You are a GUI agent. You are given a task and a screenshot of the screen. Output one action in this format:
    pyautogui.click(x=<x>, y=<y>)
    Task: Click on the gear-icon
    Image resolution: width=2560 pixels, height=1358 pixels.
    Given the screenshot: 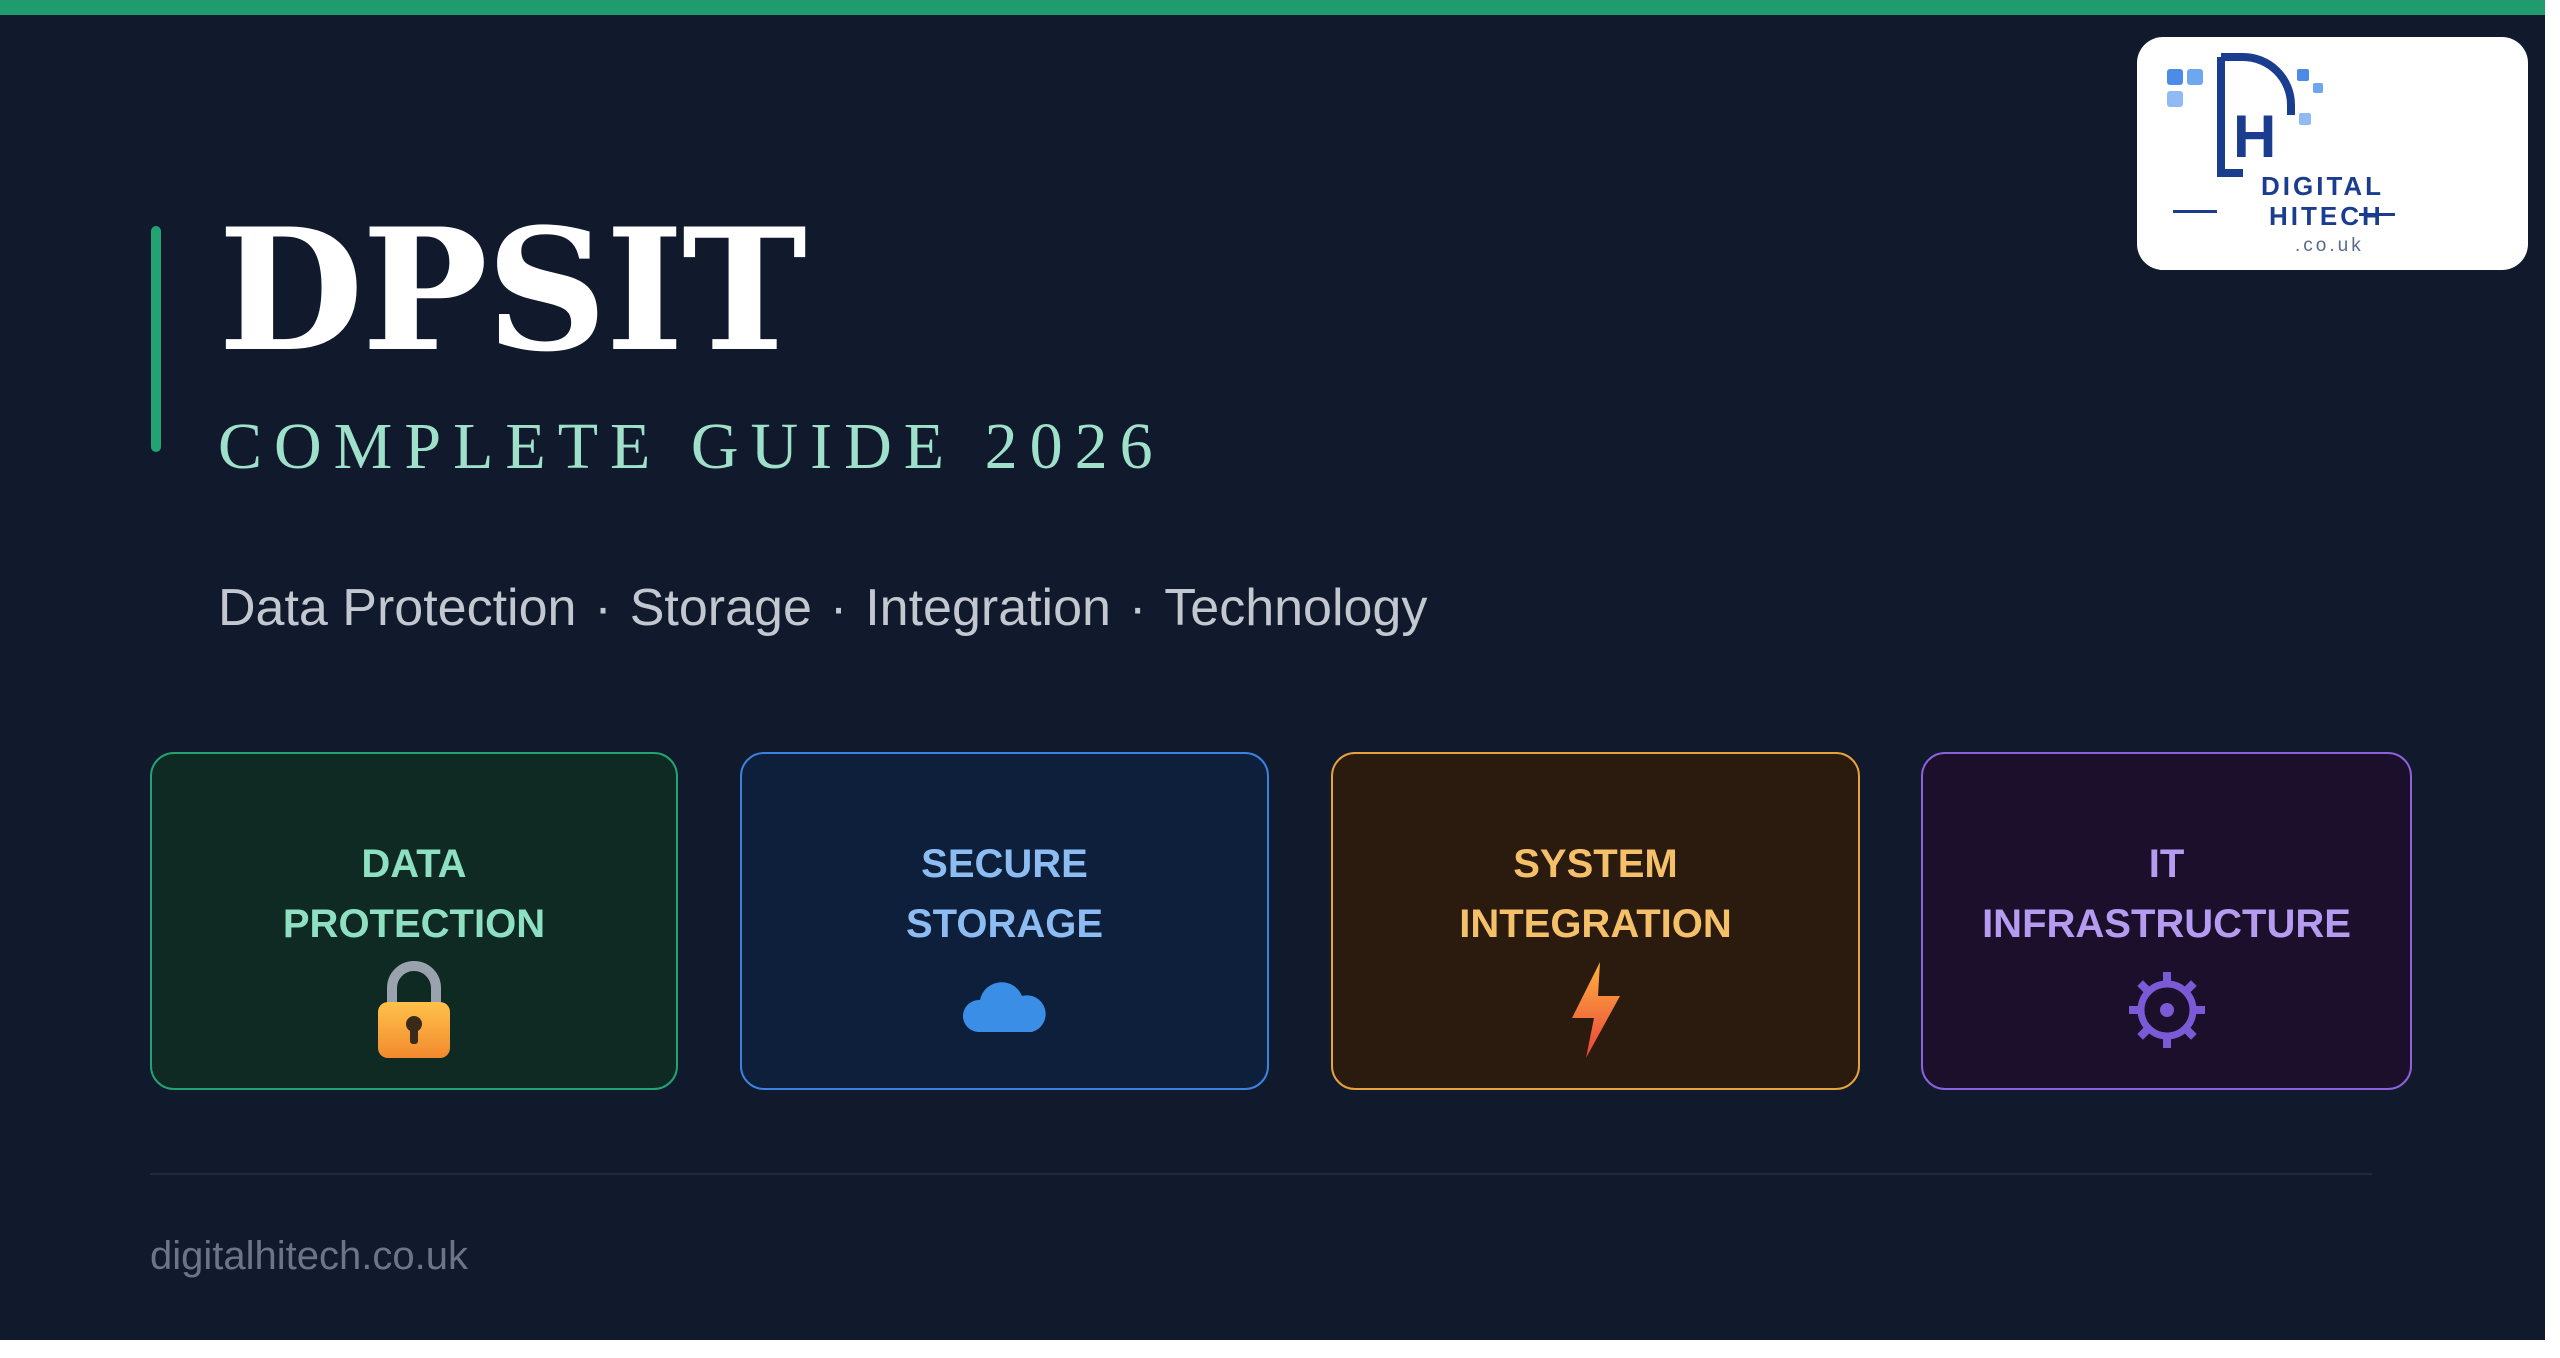 What is the action you would take?
    pyautogui.click(x=2167, y=1010)
    